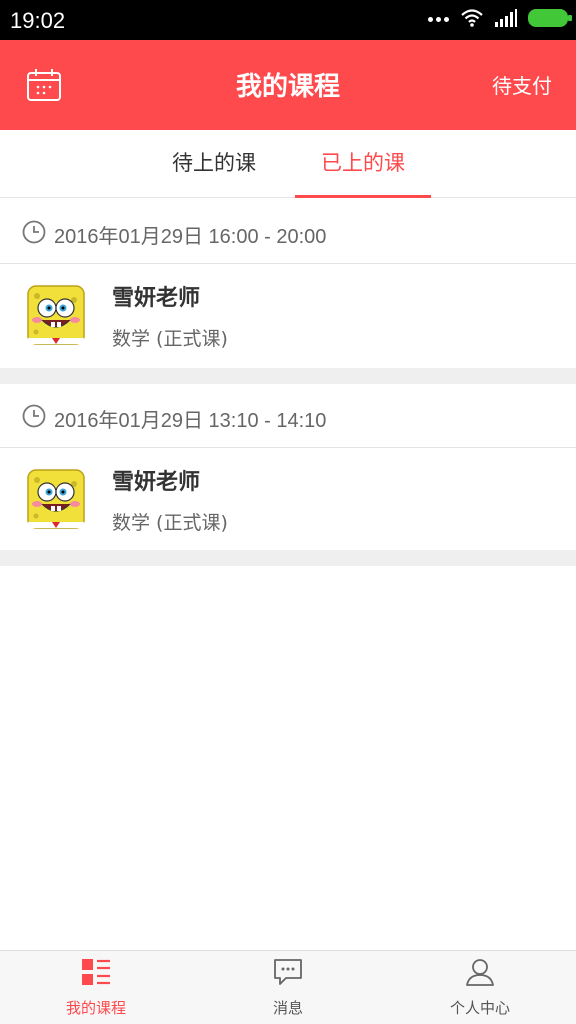 The width and height of the screenshot is (576, 1024). What do you see at coordinates (479, 1008) in the screenshot?
I see `nav-label: 个人中心` at bounding box center [479, 1008].